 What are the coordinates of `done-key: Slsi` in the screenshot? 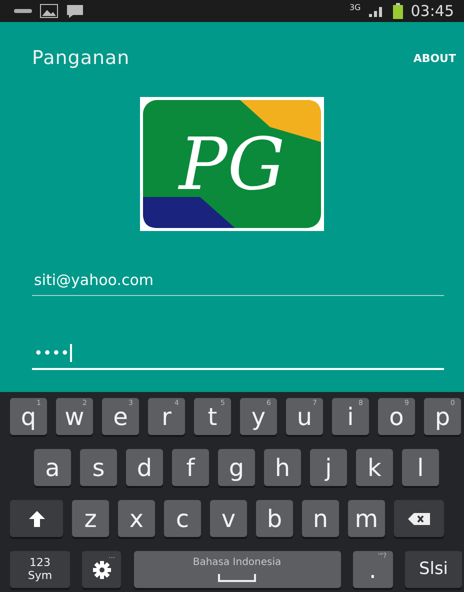 It's located at (433, 569).